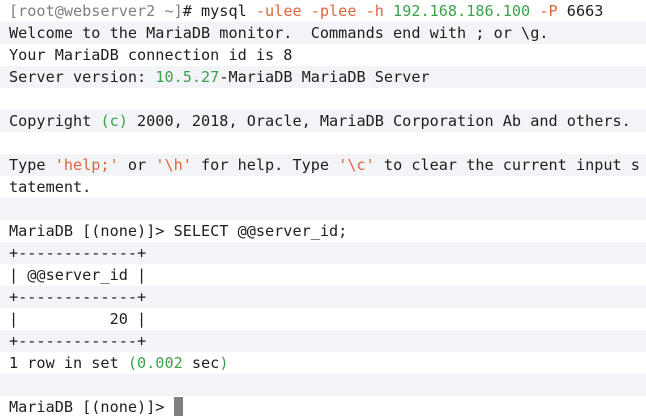 This screenshot has width=646, height=417. I want to click on terminal-line: 1 row in set (0.002 sec), so click(323, 363).